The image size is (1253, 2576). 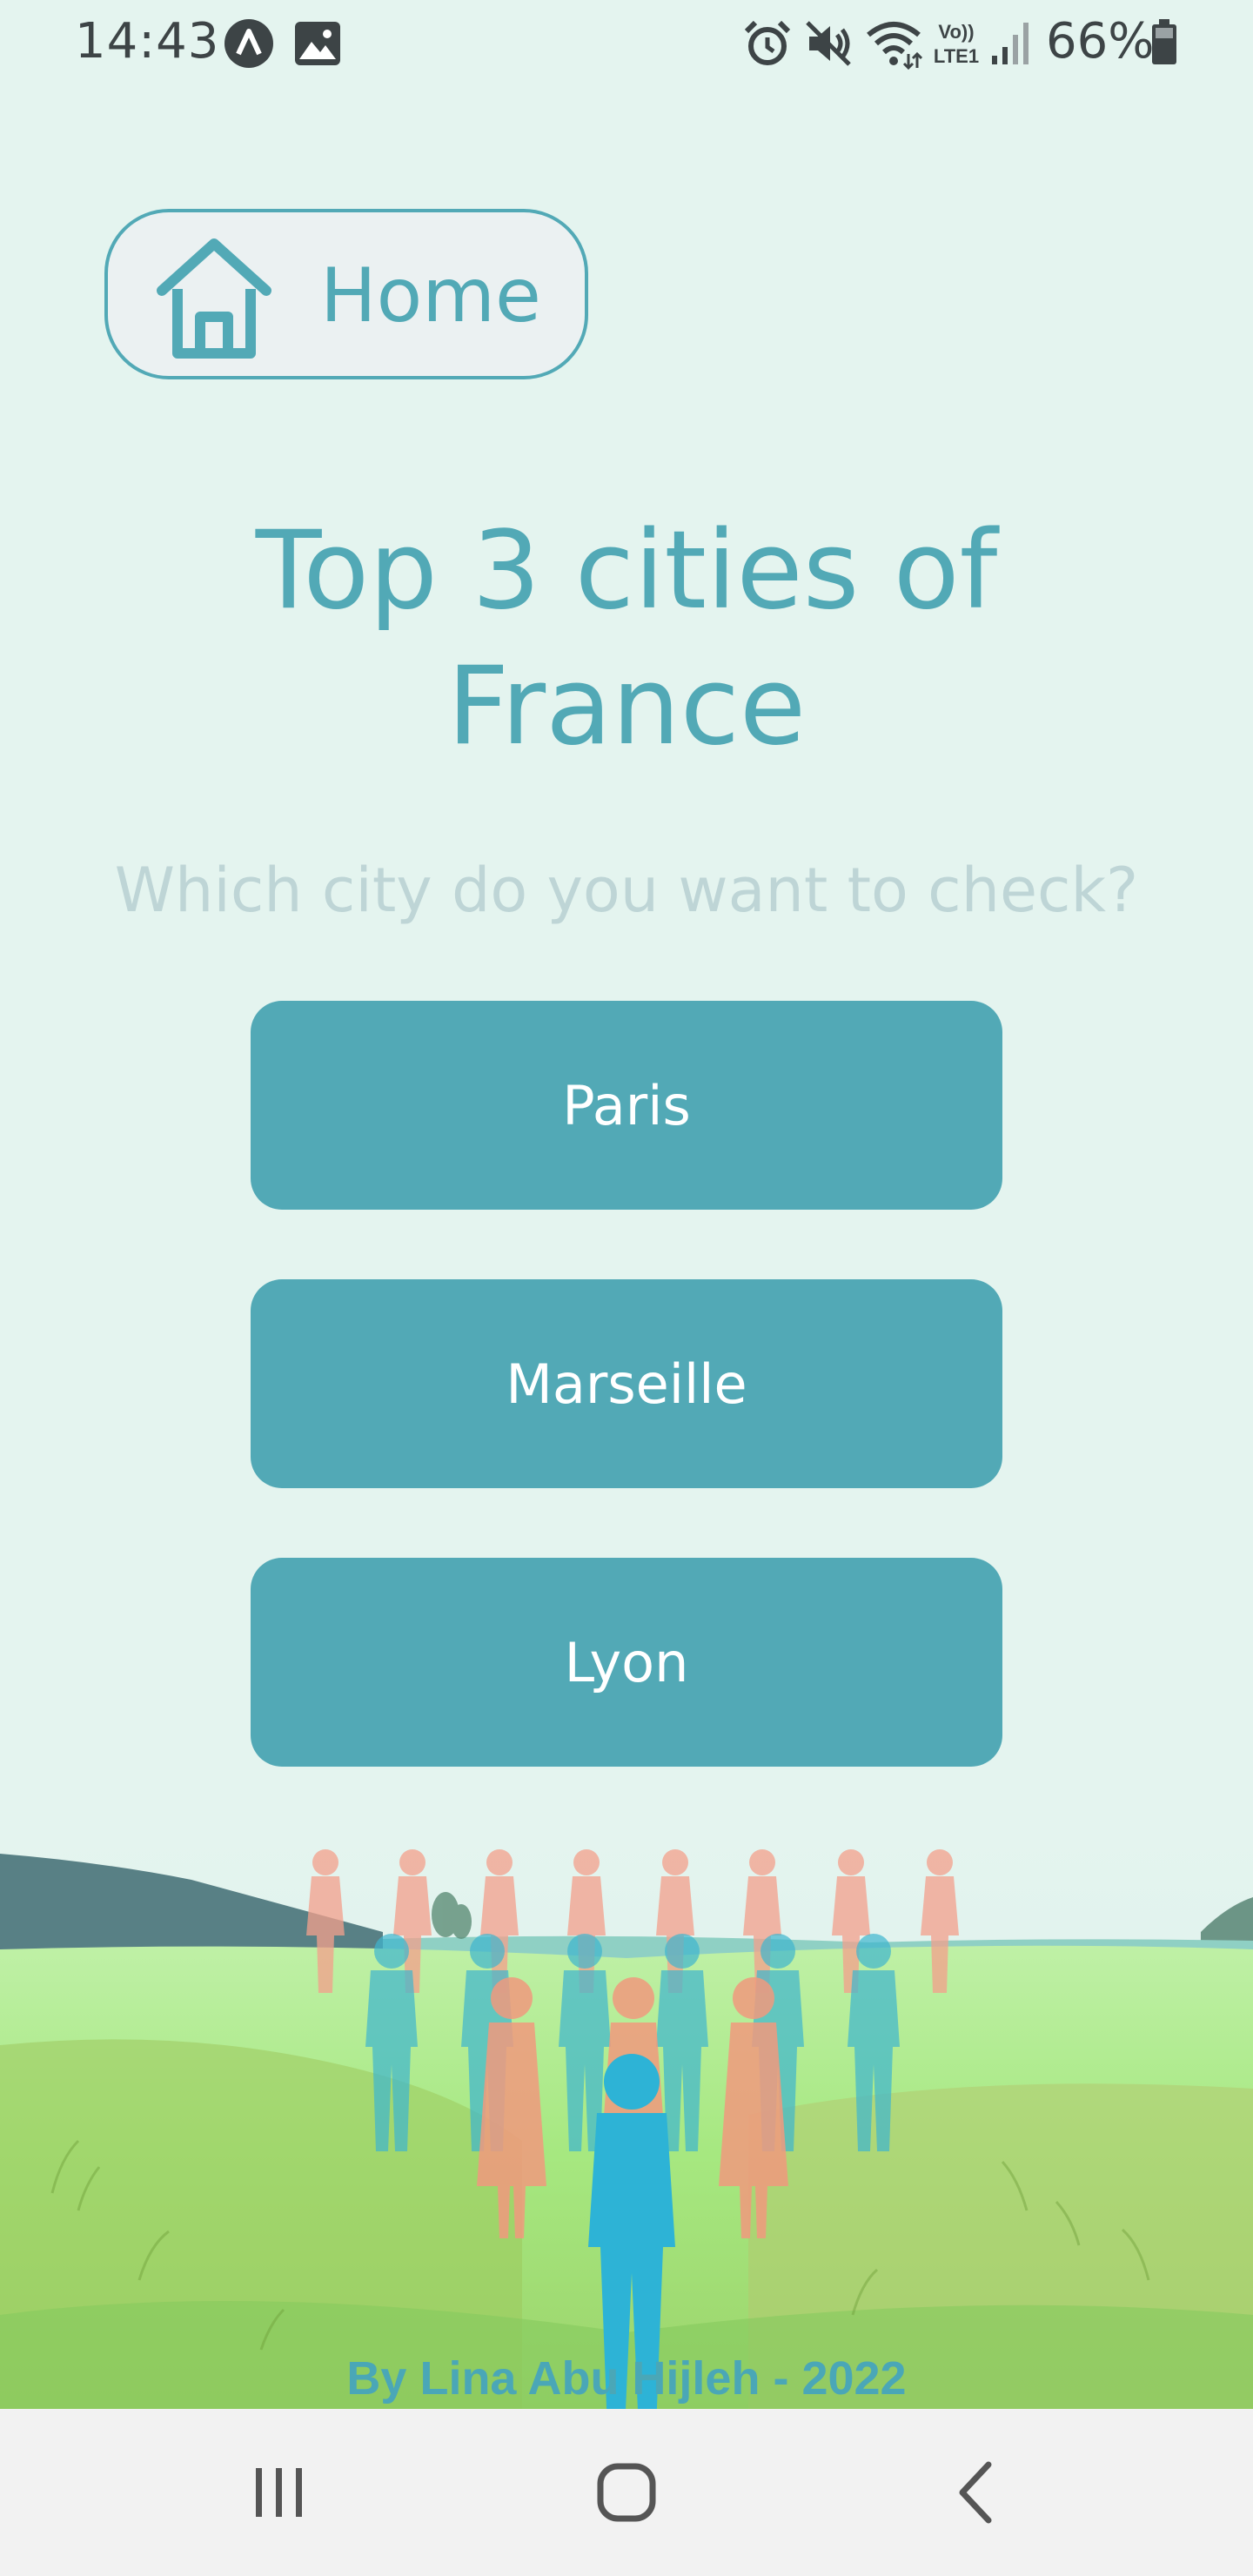 What do you see at coordinates (626, 891) in the screenshot?
I see `page-subtitle: Which city do you want to check?` at bounding box center [626, 891].